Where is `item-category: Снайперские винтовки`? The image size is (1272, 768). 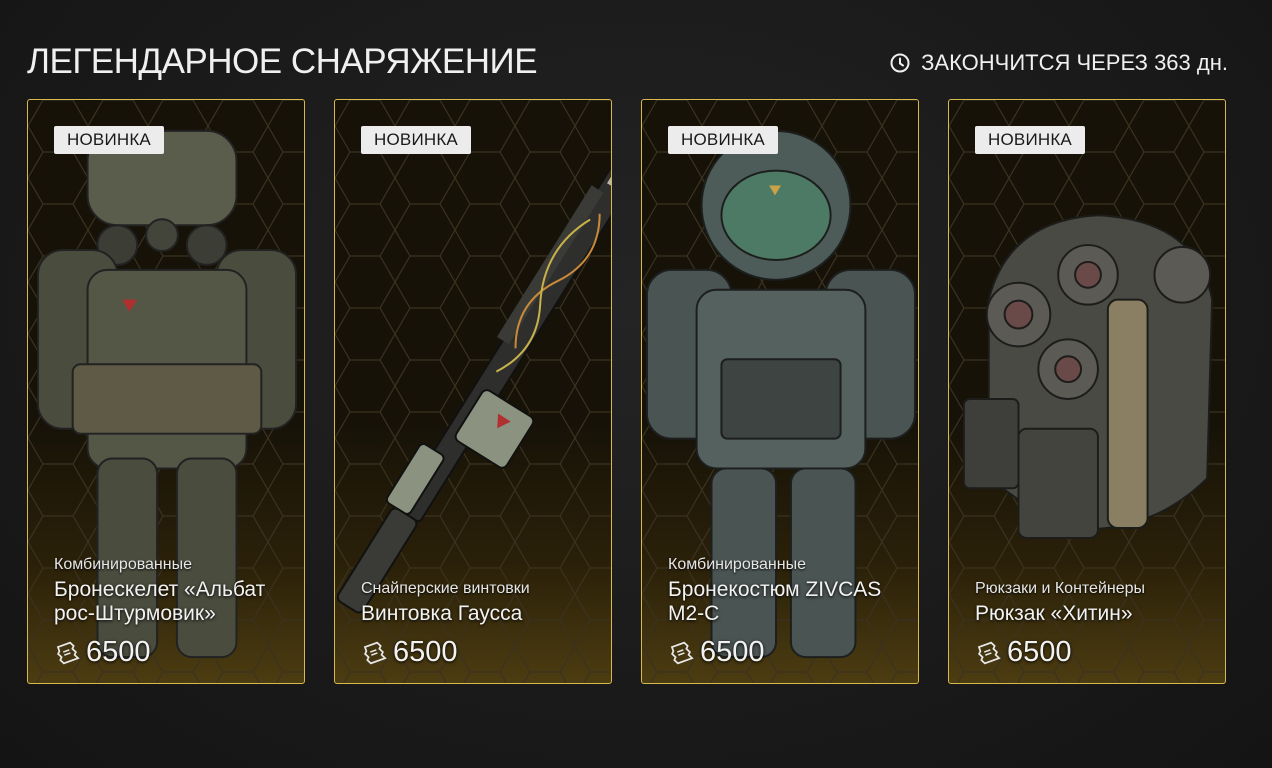
item-category: Снайперские винтовки is located at coordinates (445, 588).